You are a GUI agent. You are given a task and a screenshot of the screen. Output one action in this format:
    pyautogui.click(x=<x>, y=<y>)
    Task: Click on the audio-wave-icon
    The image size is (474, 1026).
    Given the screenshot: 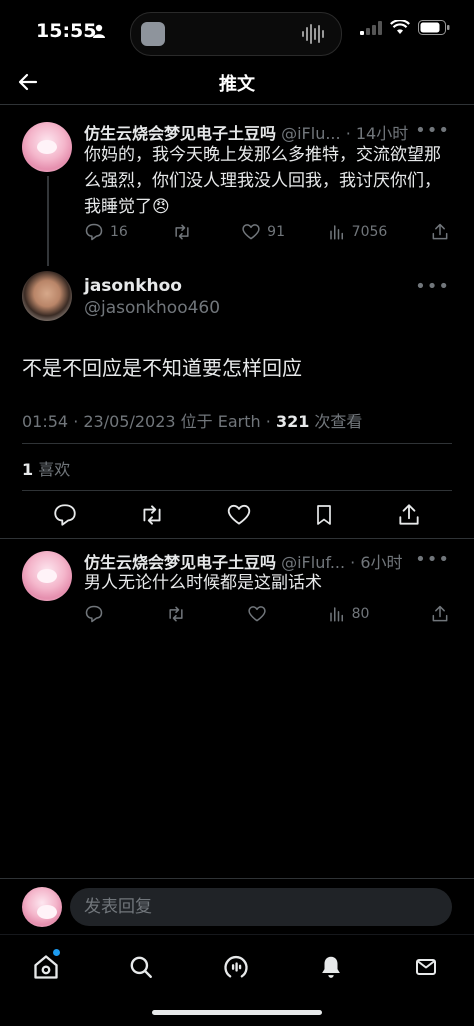 What is the action you would take?
    pyautogui.click(x=313, y=34)
    